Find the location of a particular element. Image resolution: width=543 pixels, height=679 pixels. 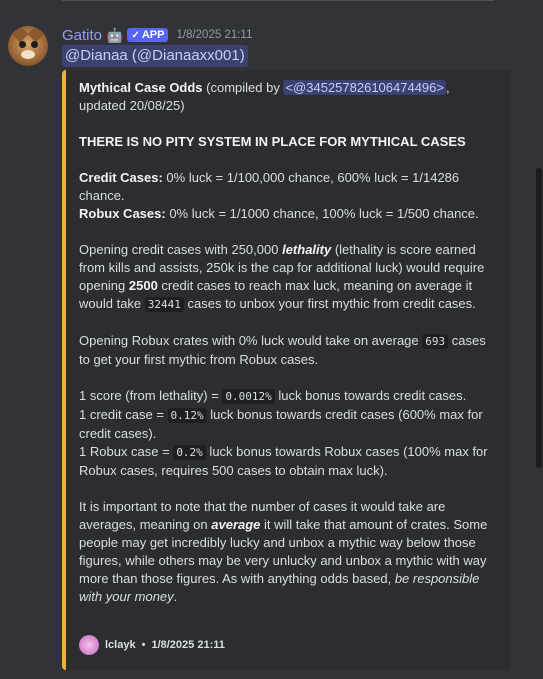

avatar-ear-right is located at coordinates (36, 34).